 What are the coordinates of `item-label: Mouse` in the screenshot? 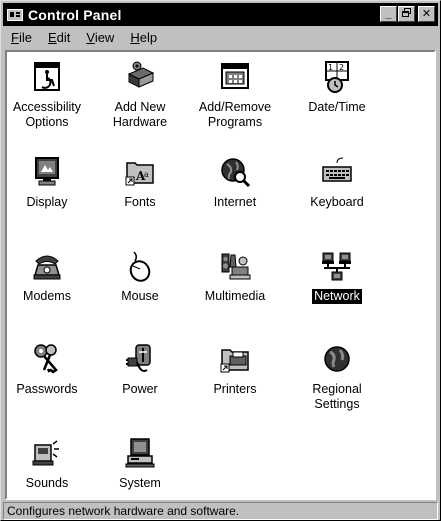 It's located at (140, 296).